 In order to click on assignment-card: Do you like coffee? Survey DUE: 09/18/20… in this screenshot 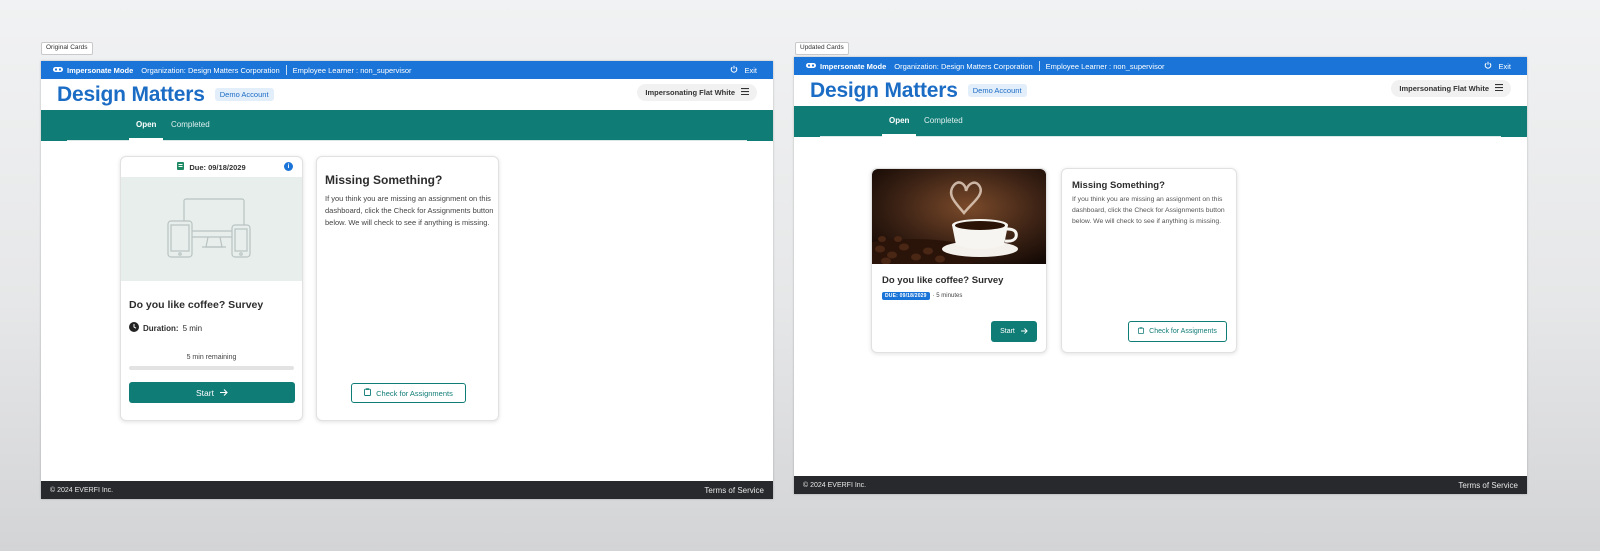, I will do `click(959, 260)`.